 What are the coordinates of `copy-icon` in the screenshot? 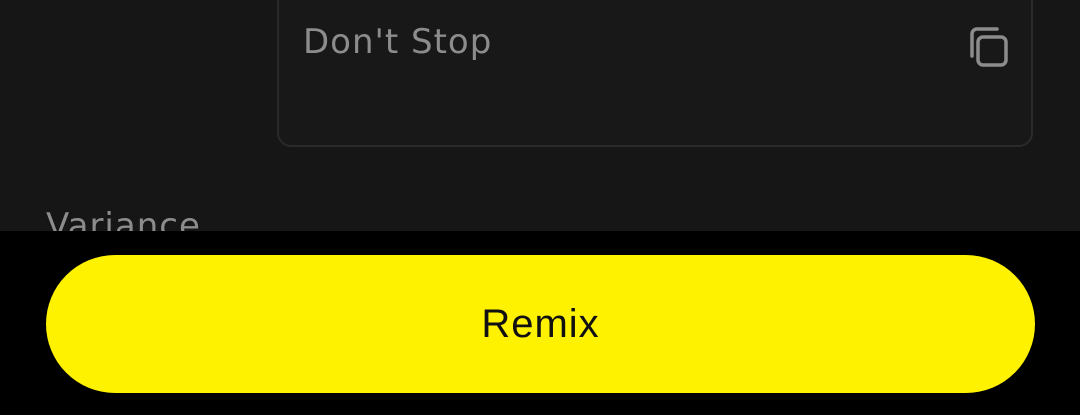 It's located at (989, 48).